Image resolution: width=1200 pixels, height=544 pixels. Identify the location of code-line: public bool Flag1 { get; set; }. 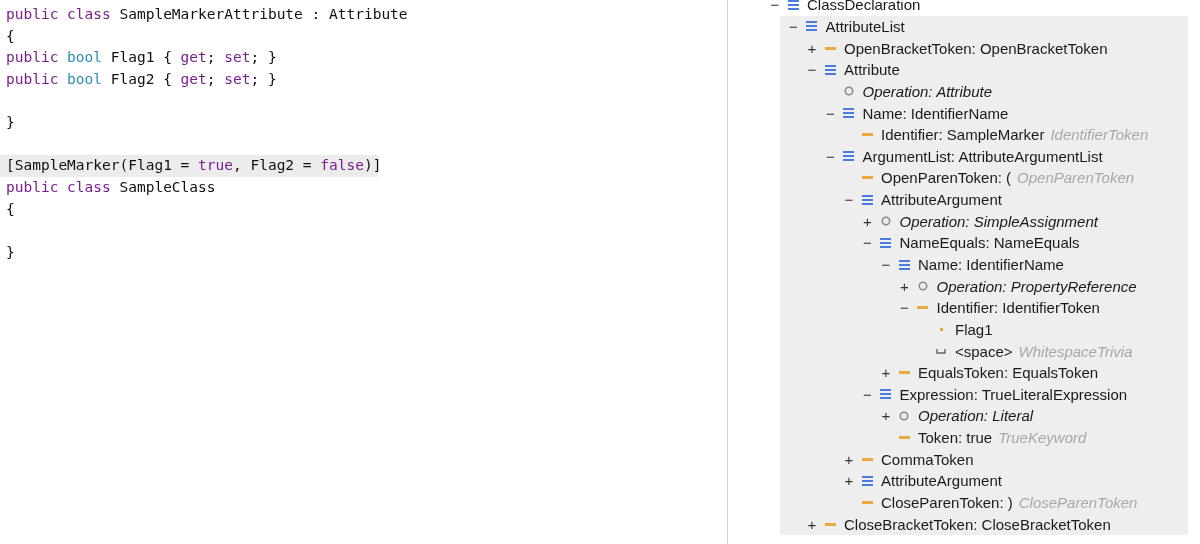
(141, 57).